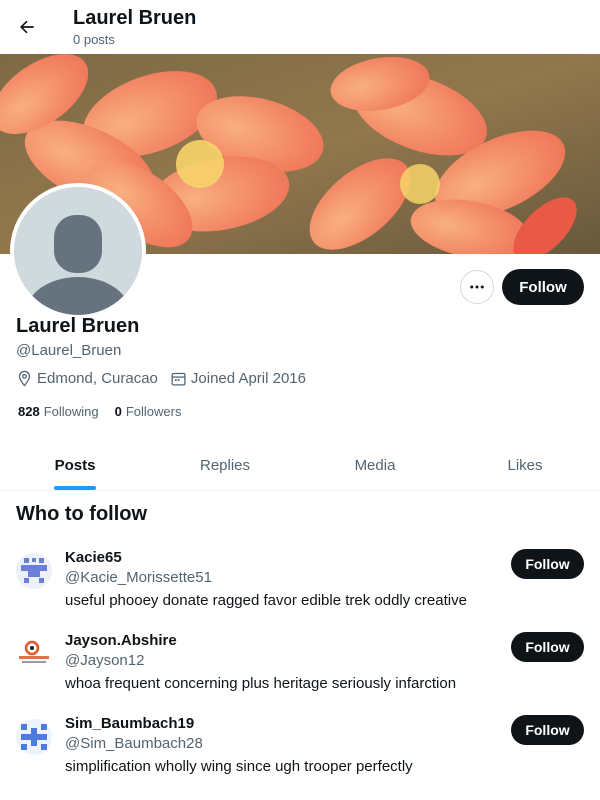 The width and height of the screenshot is (600, 800). I want to click on tab-label: Likes, so click(525, 465).